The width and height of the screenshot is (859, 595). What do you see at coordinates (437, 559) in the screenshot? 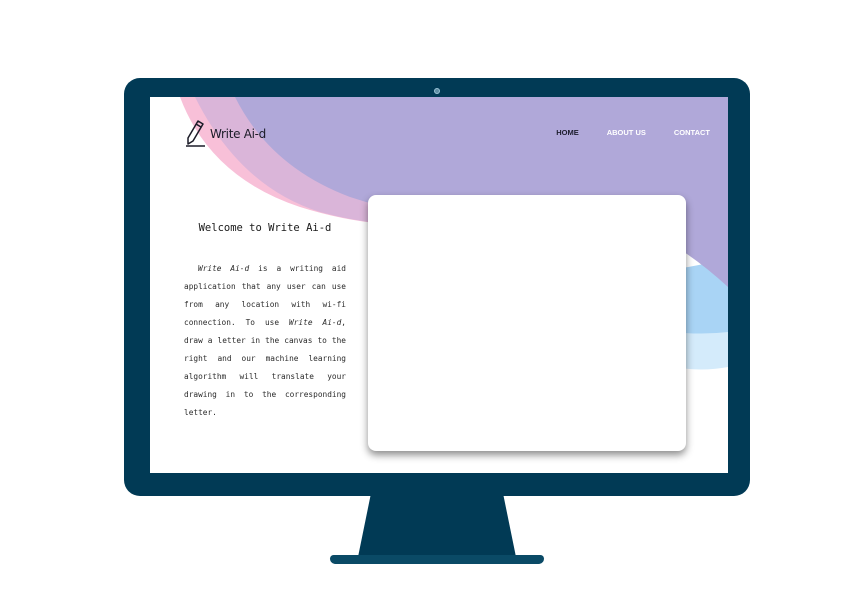
I see `monitor-base` at bounding box center [437, 559].